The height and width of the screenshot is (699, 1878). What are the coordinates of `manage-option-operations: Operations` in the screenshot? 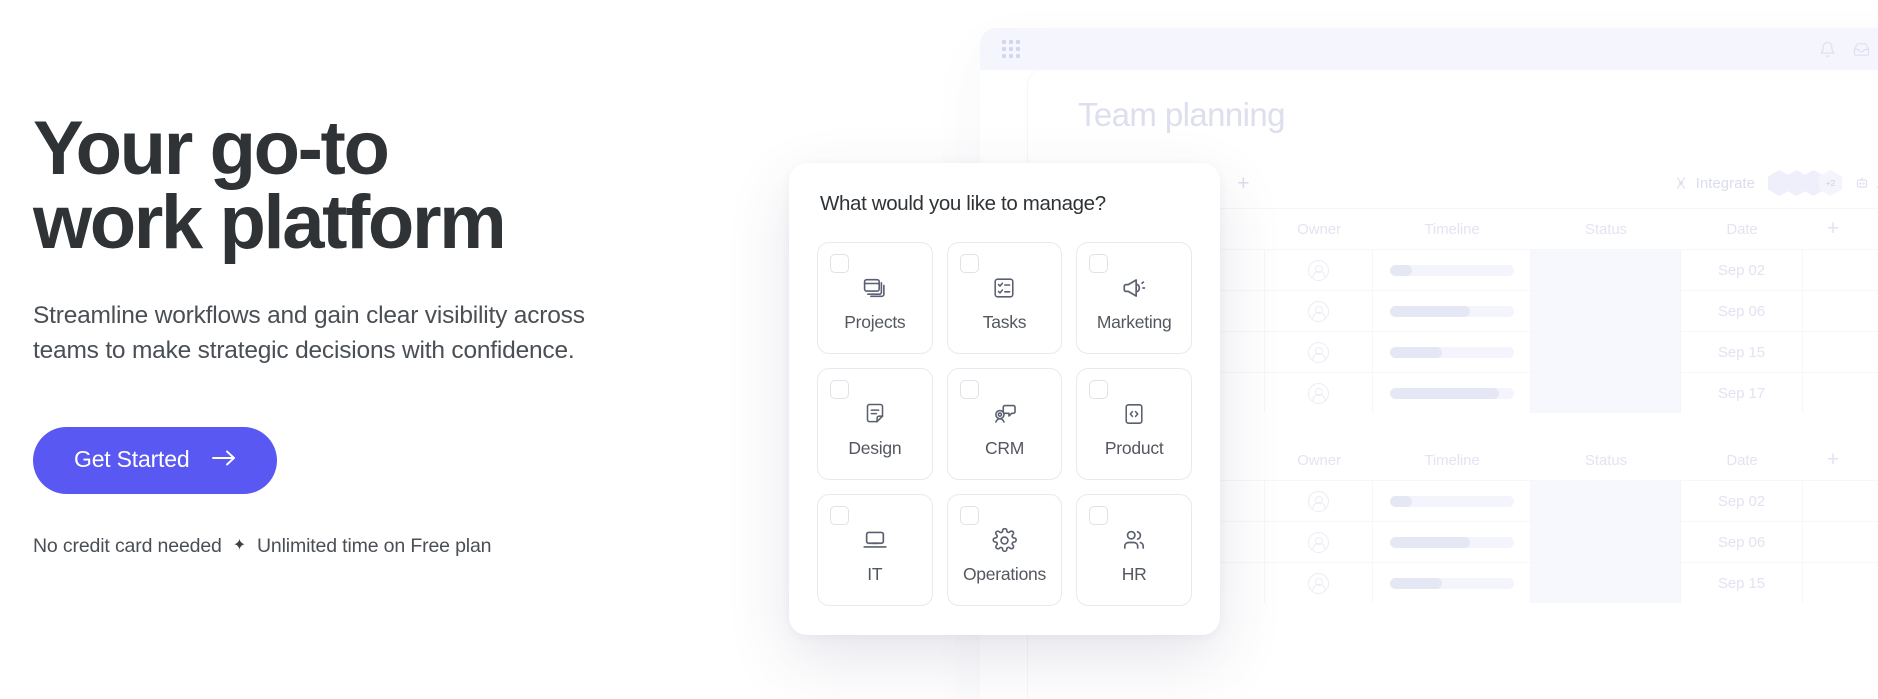 It's located at (1004, 550).